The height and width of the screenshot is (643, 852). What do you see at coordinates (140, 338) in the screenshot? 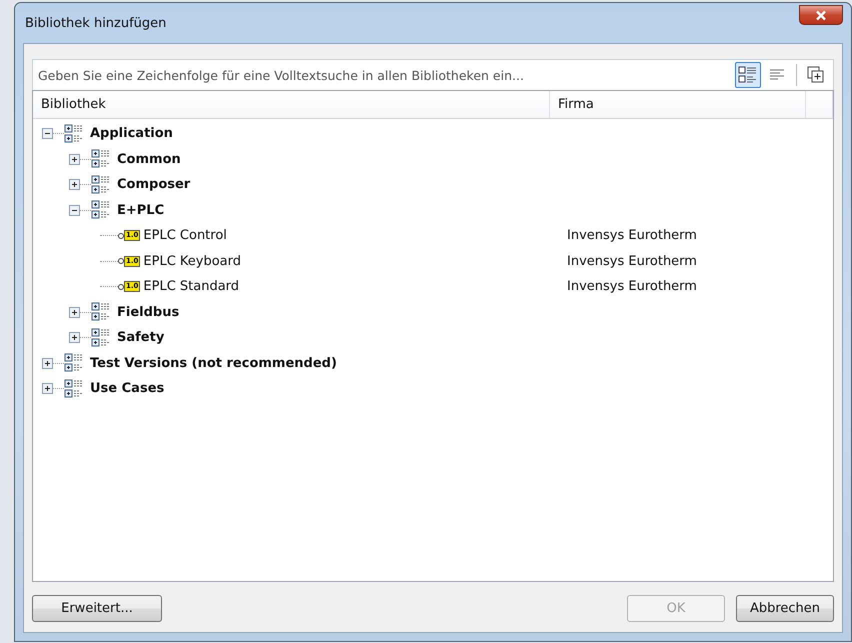
I see `tree-item: Safety` at bounding box center [140, 338].